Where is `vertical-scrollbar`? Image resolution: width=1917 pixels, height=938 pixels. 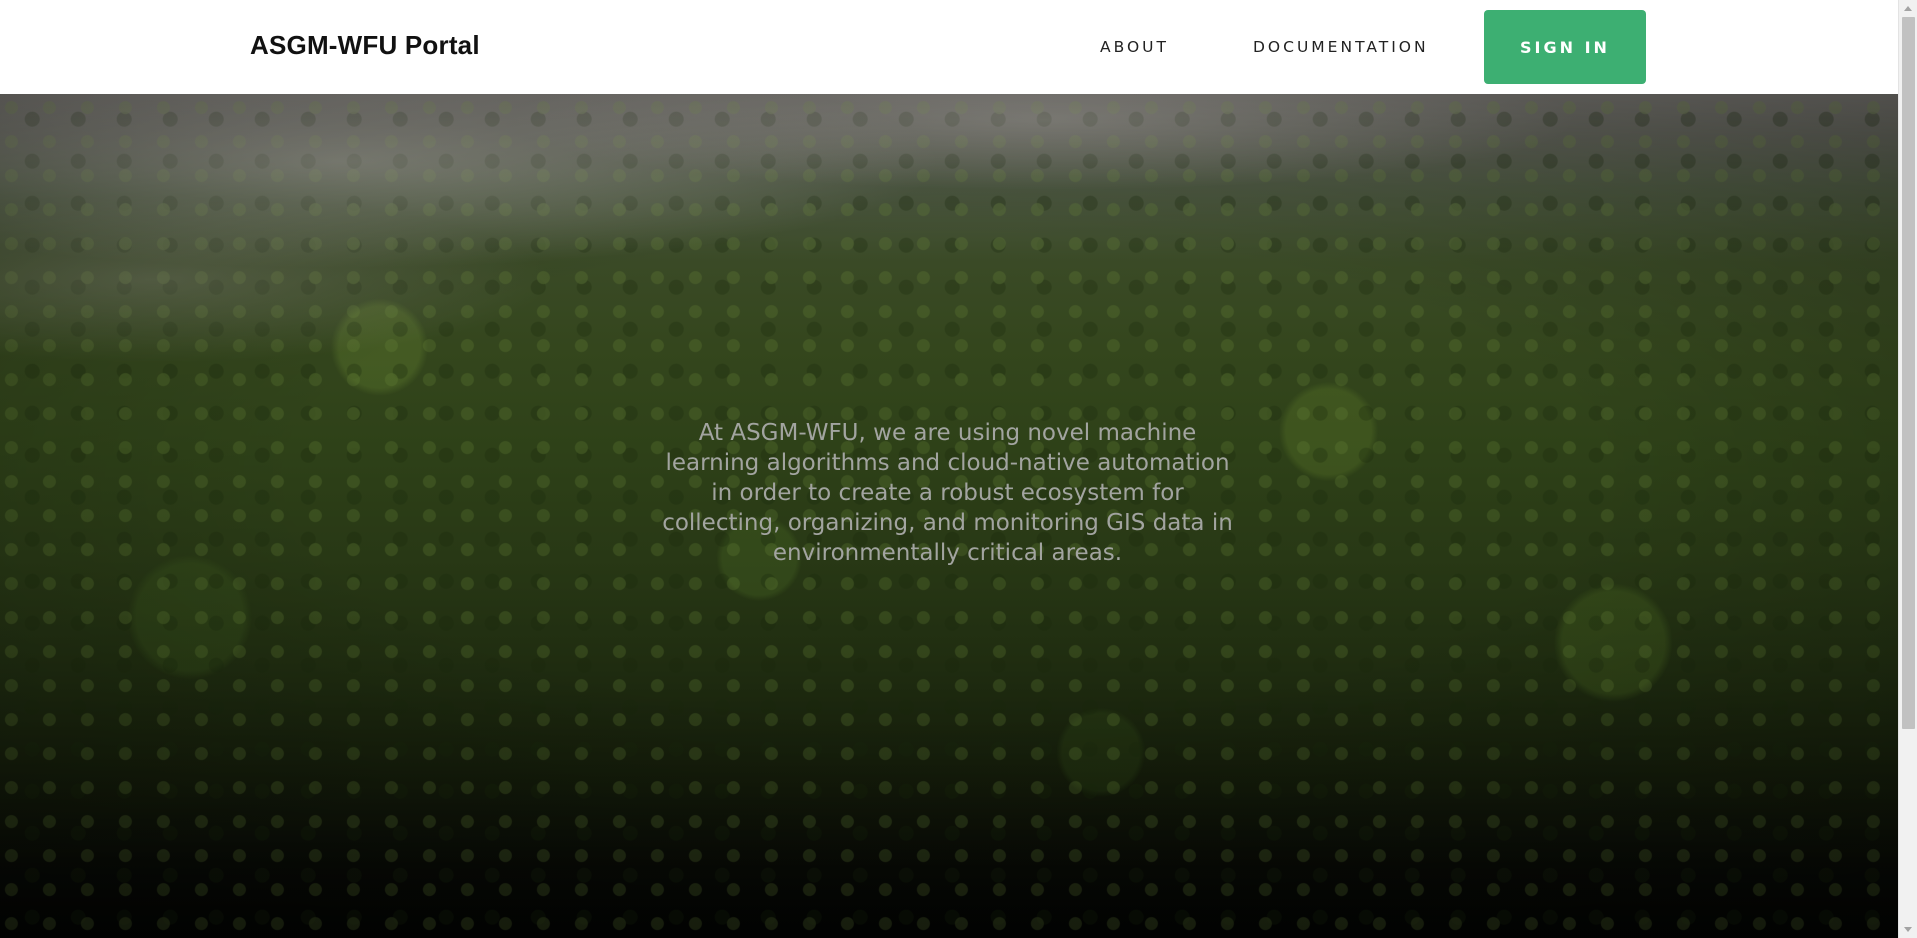 vertical-scrollbar is located at coordinates (1907, 469).